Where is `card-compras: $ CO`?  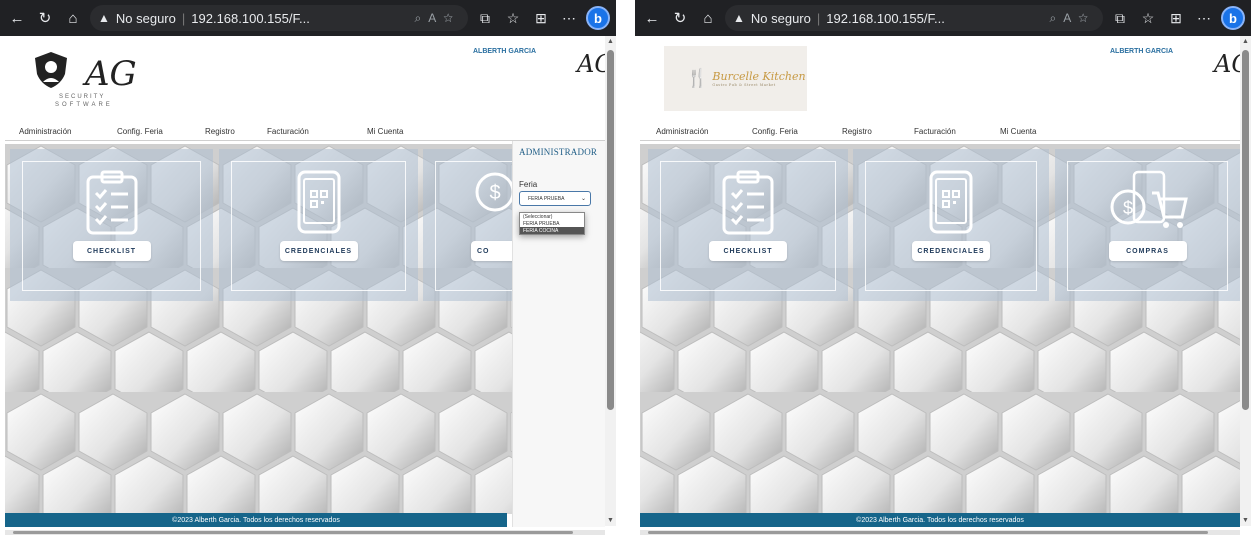
card-compras: $ CO is located at coordinates (477, 225).